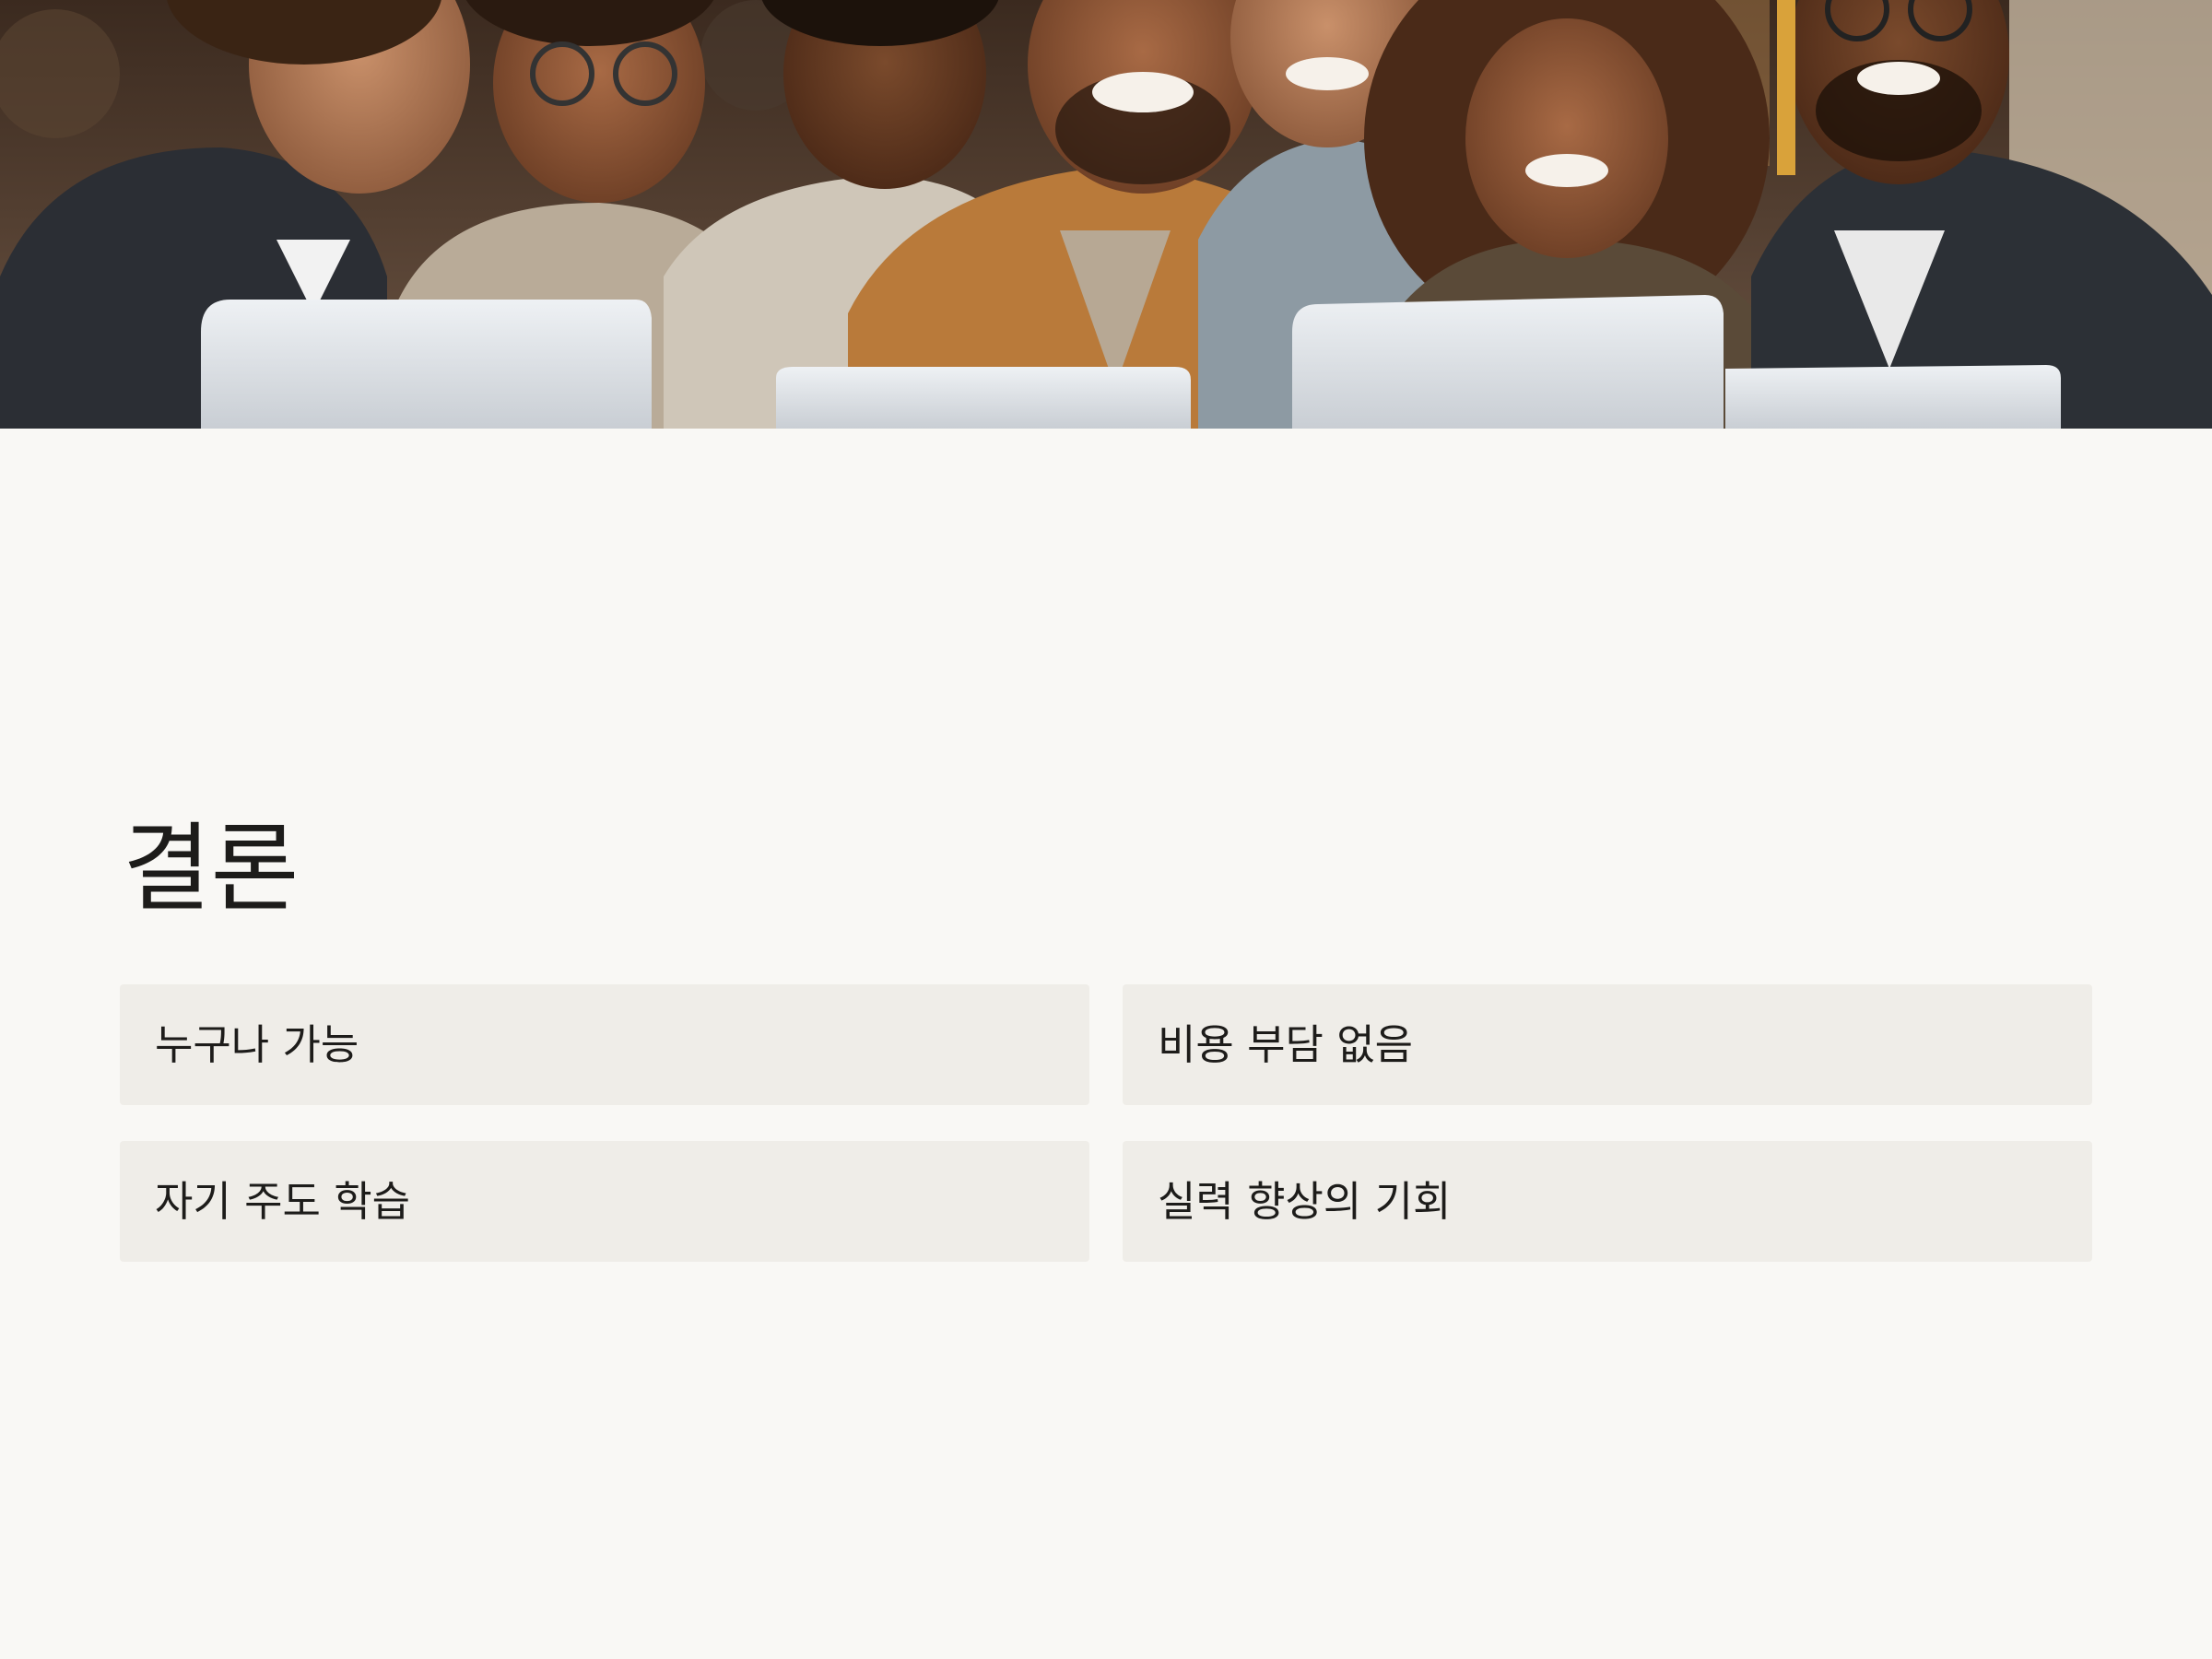  I want to click on card-label: 실력 향상의 기회, so click(1305, 1201).